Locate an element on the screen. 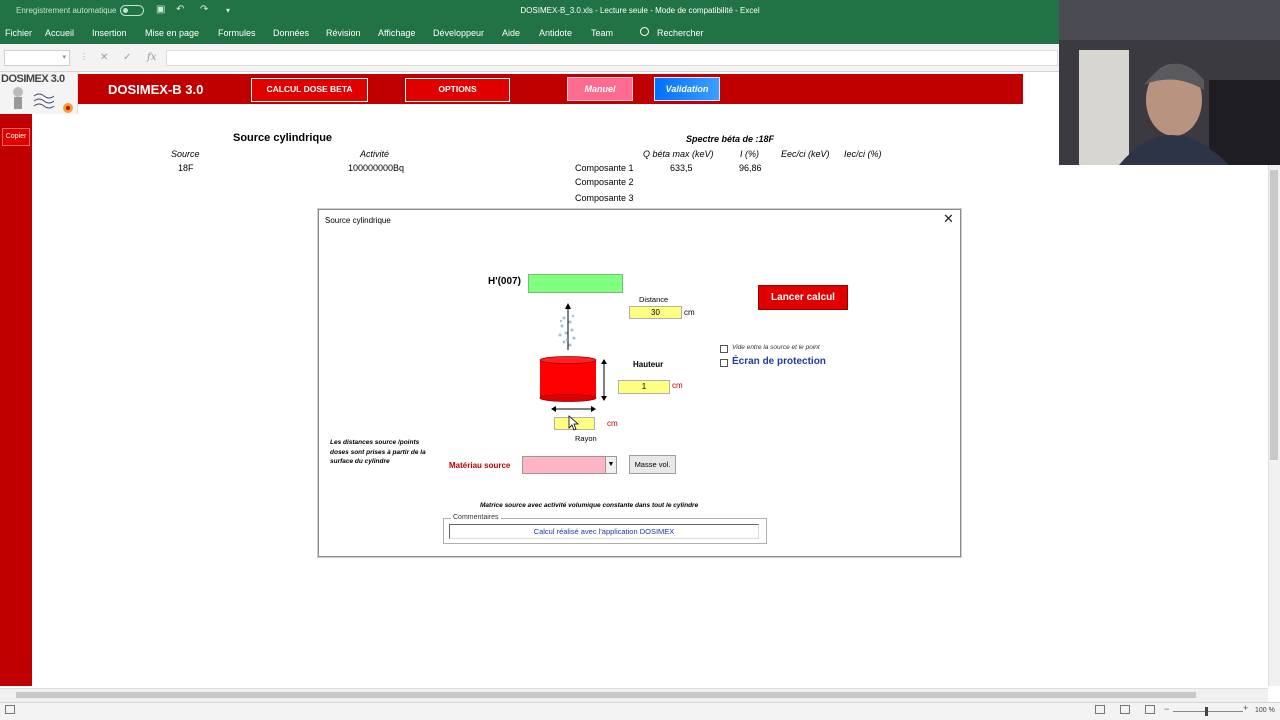 Image resolution: width=1280 pixels, height=720 pixels. hprime-label: H'(007) is located at coordinates (504, 281).